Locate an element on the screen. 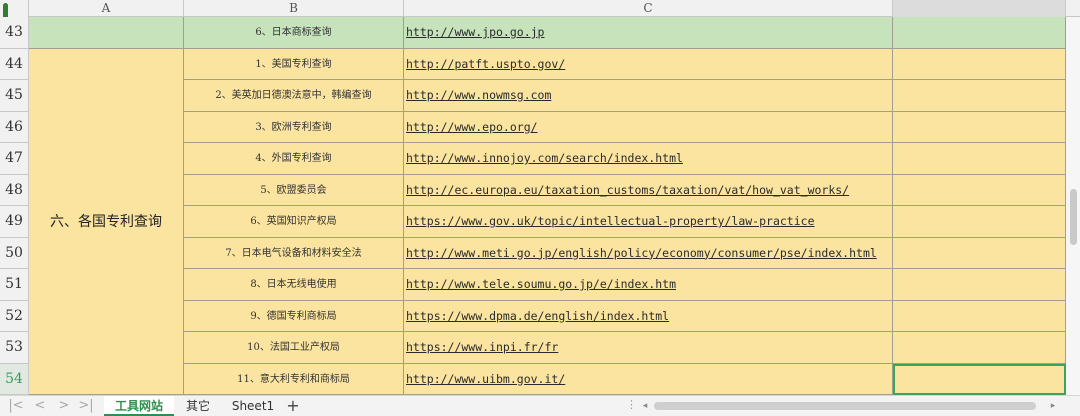  column-header-a: A is located at coordinates (106, 8).